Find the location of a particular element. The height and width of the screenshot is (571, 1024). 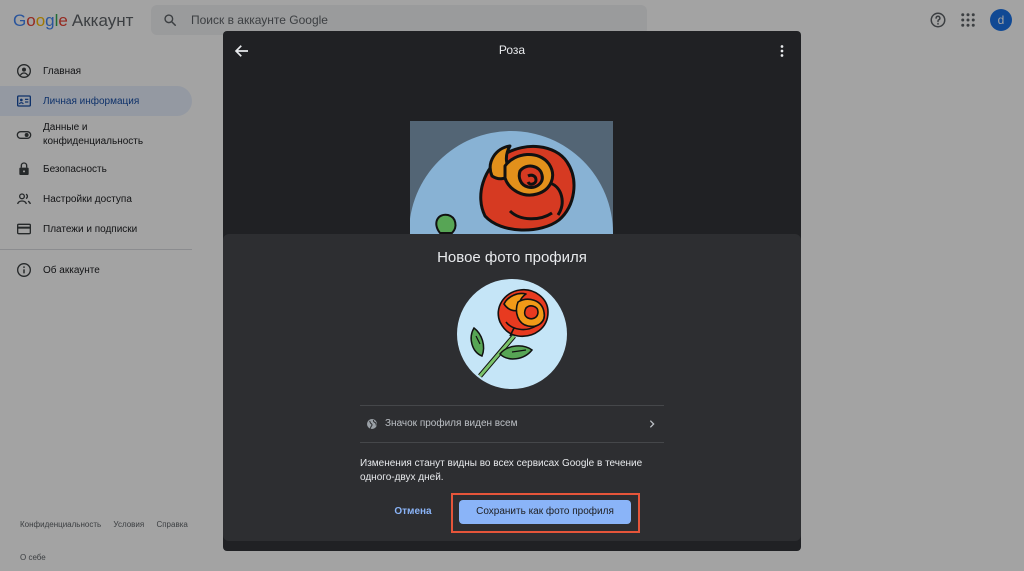

profile-photo-preview is located at coordinates (512, 334).